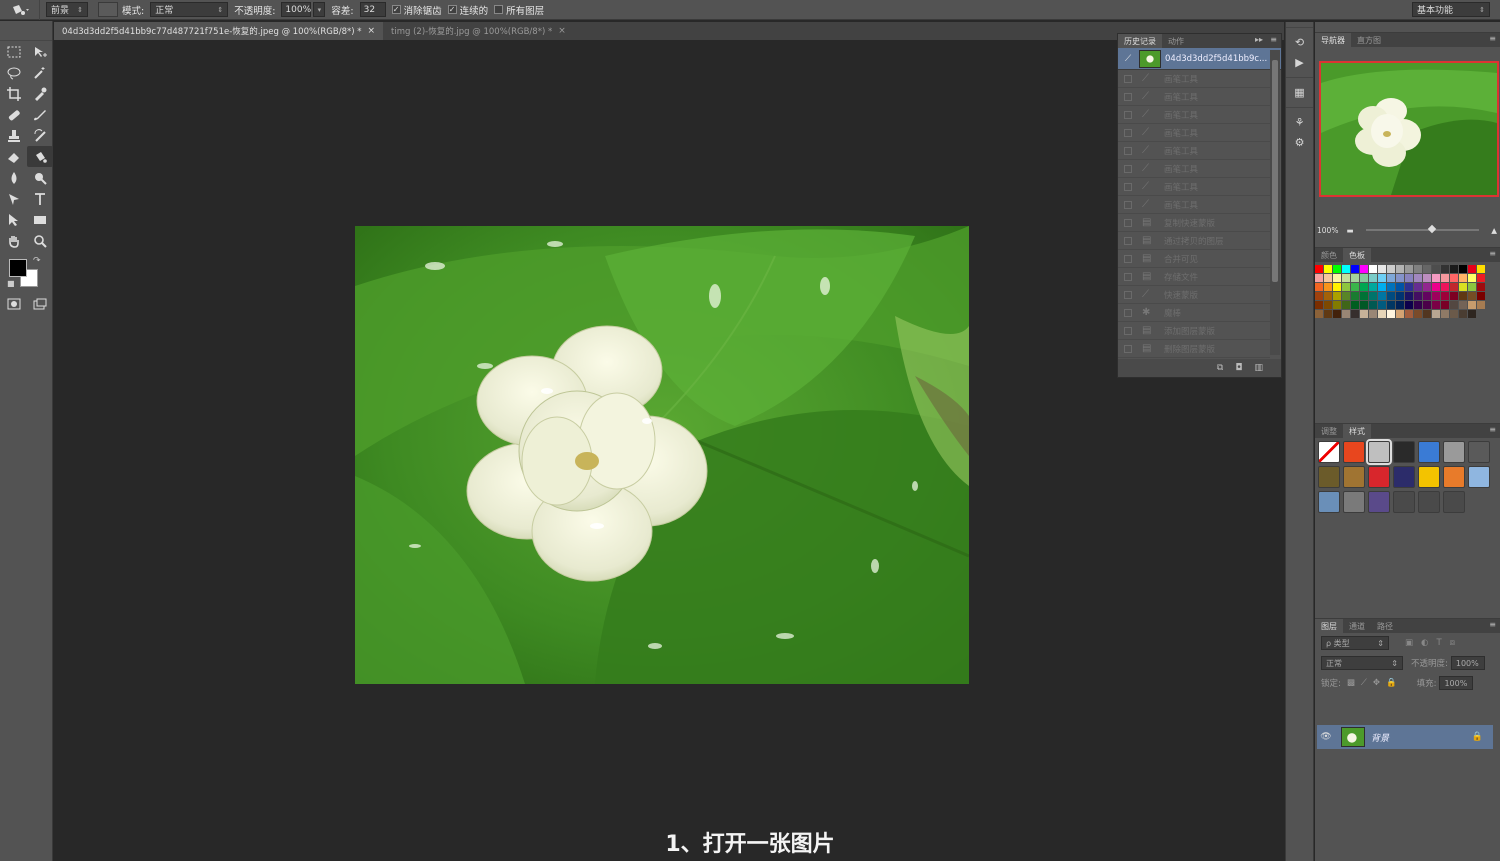  I want to click on brush-presets-icon: ⚘, so click(1299, 122).